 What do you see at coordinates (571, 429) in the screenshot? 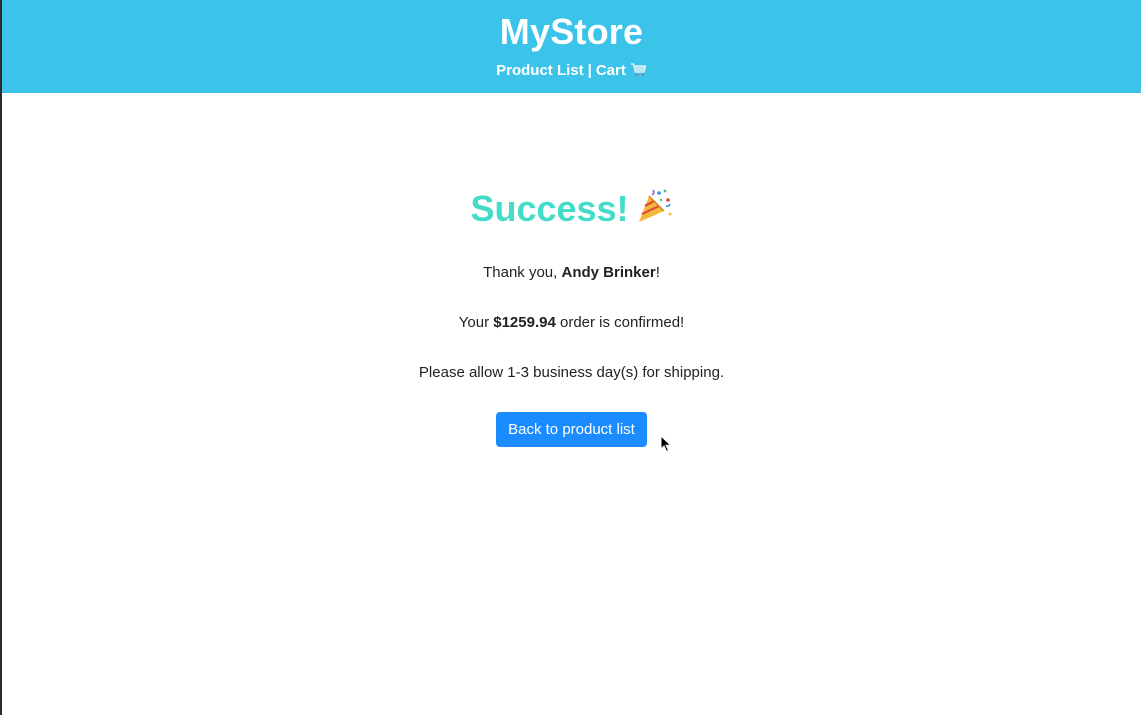
I see `back-to-product-list-button: Back to product list` at bounding box center [571, 429].